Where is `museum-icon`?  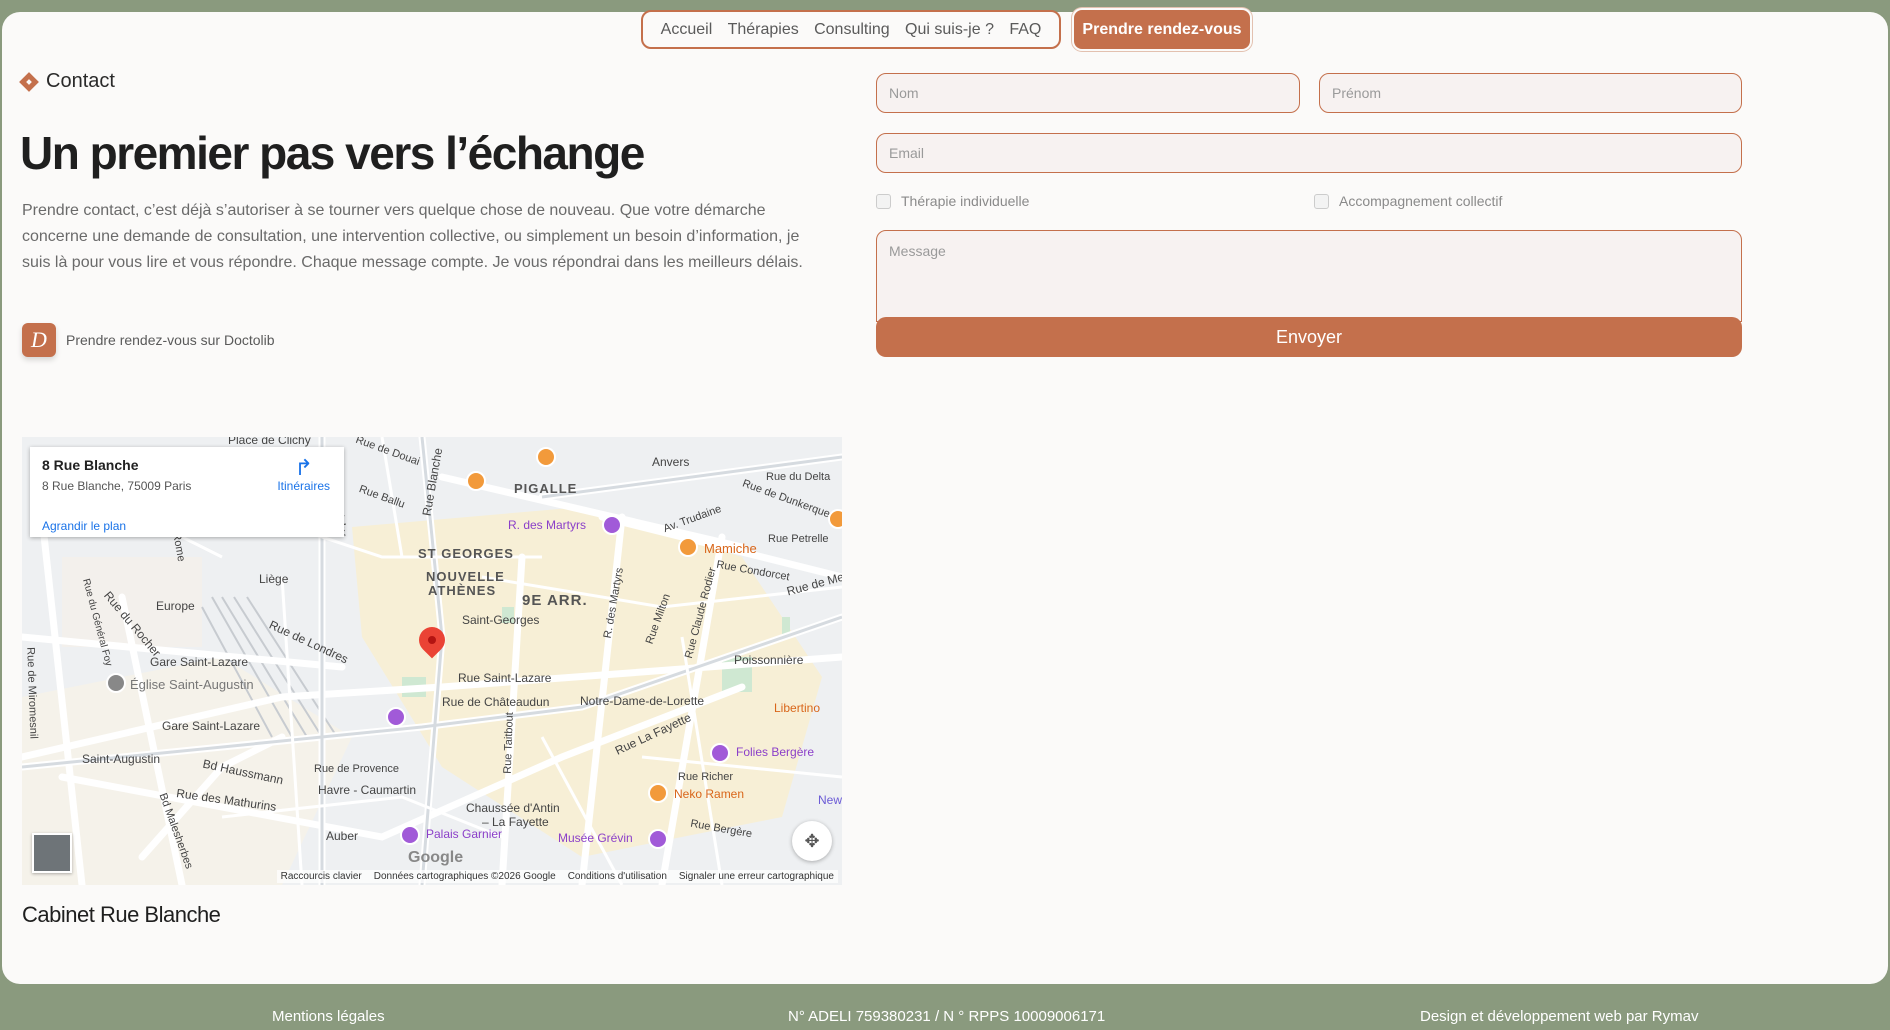
museum-icon is located at coordinates (658, 839).